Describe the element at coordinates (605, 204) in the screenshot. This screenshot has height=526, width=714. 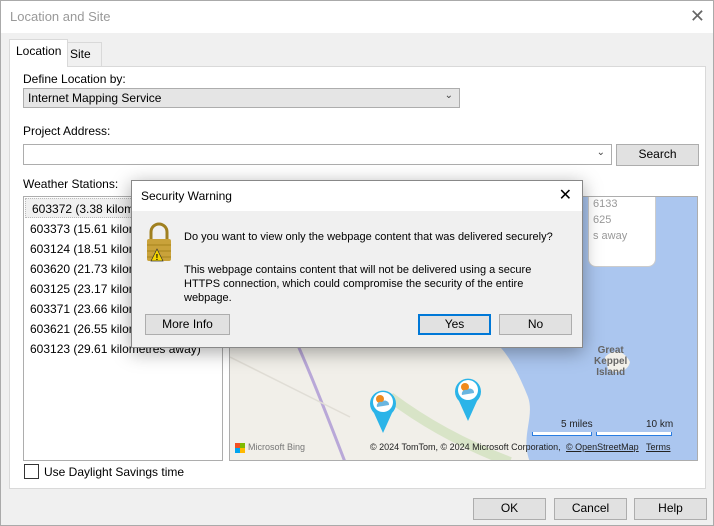
I see `popup-line: 6133` at that location.